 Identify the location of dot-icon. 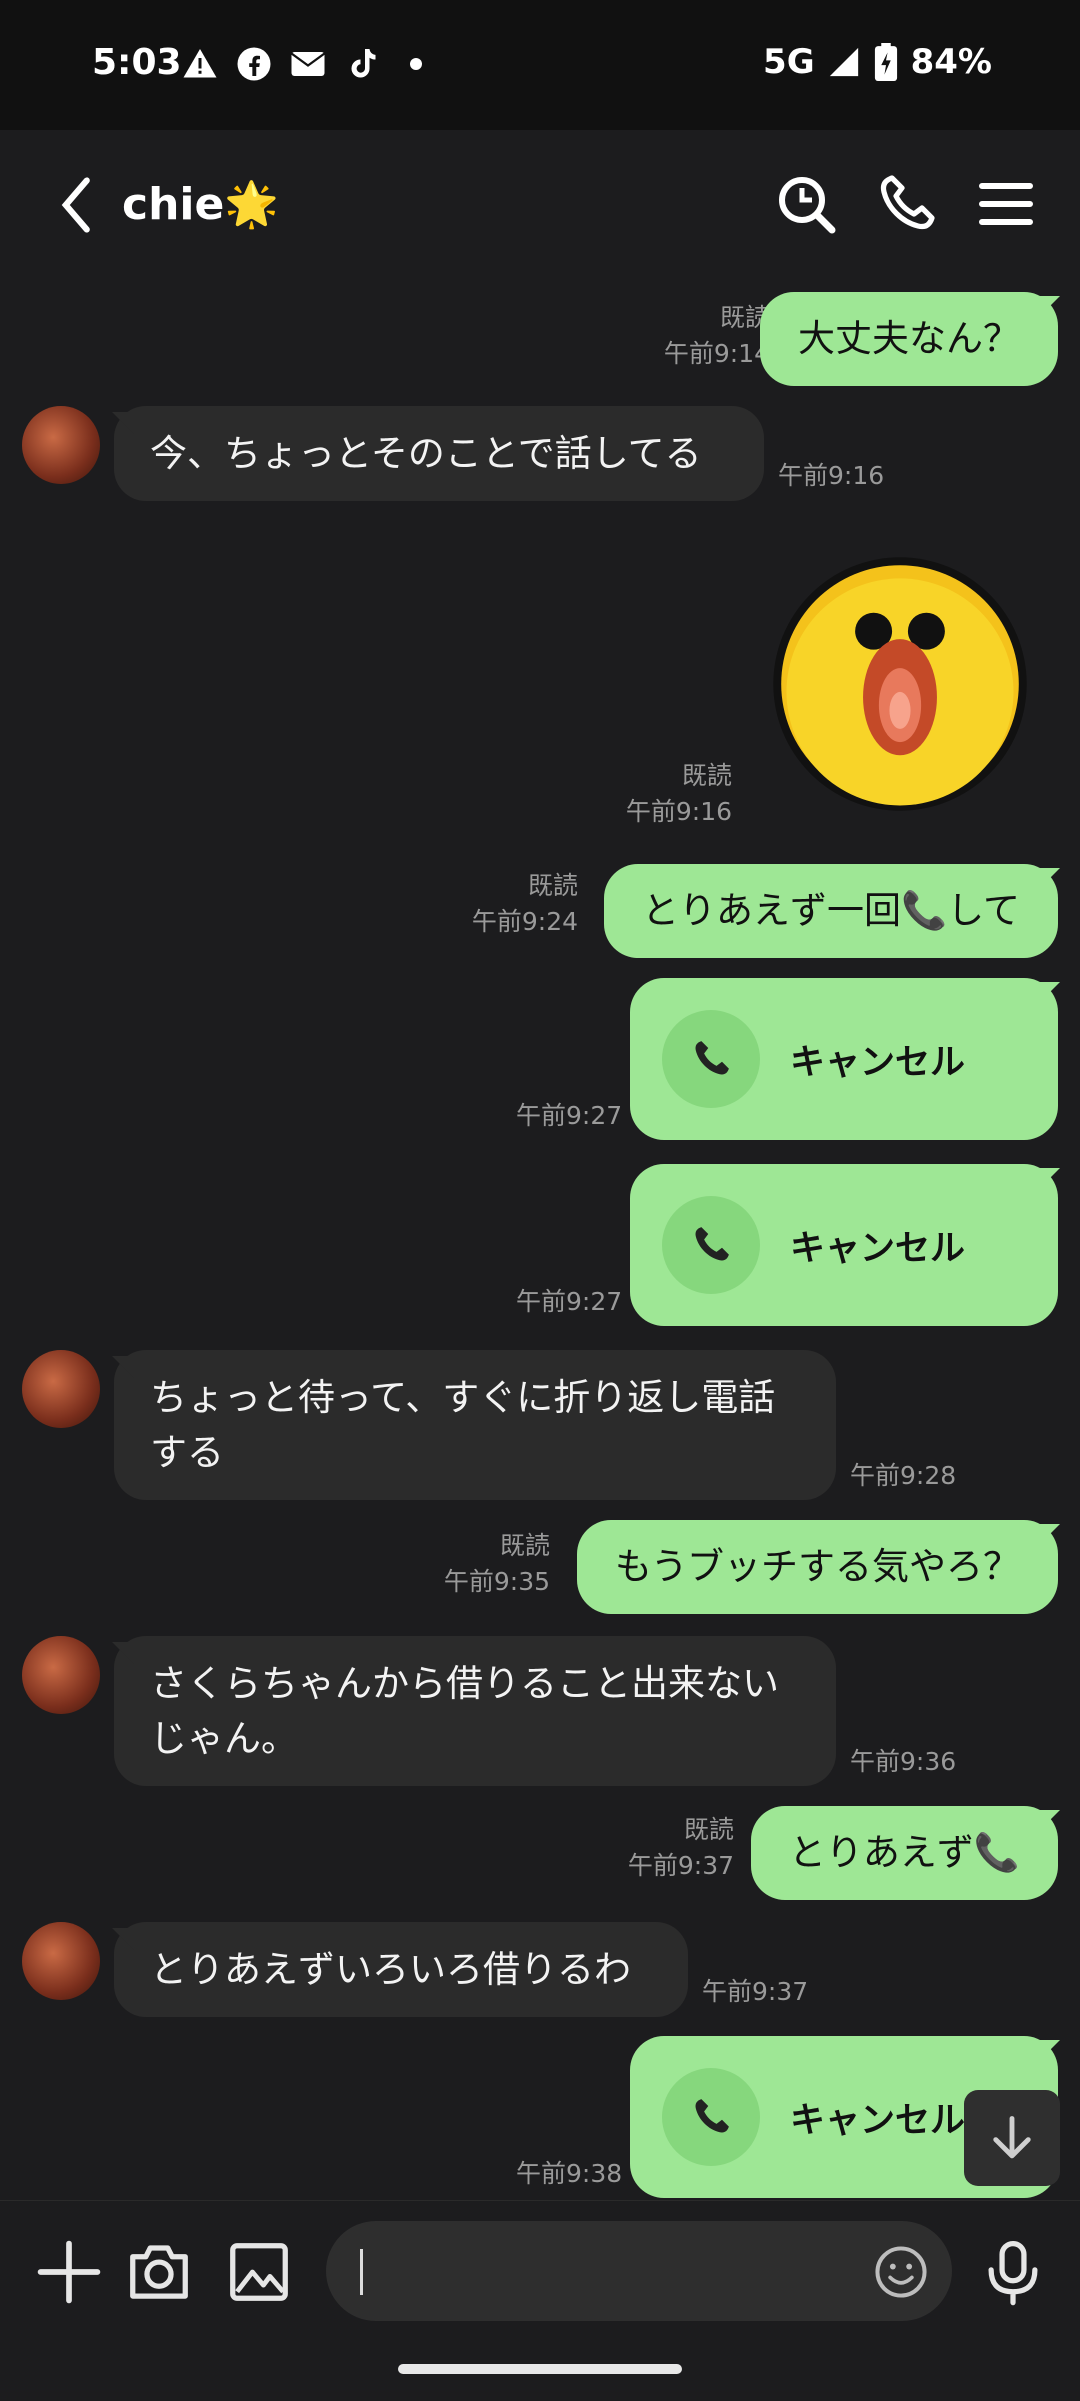
(416, 64).